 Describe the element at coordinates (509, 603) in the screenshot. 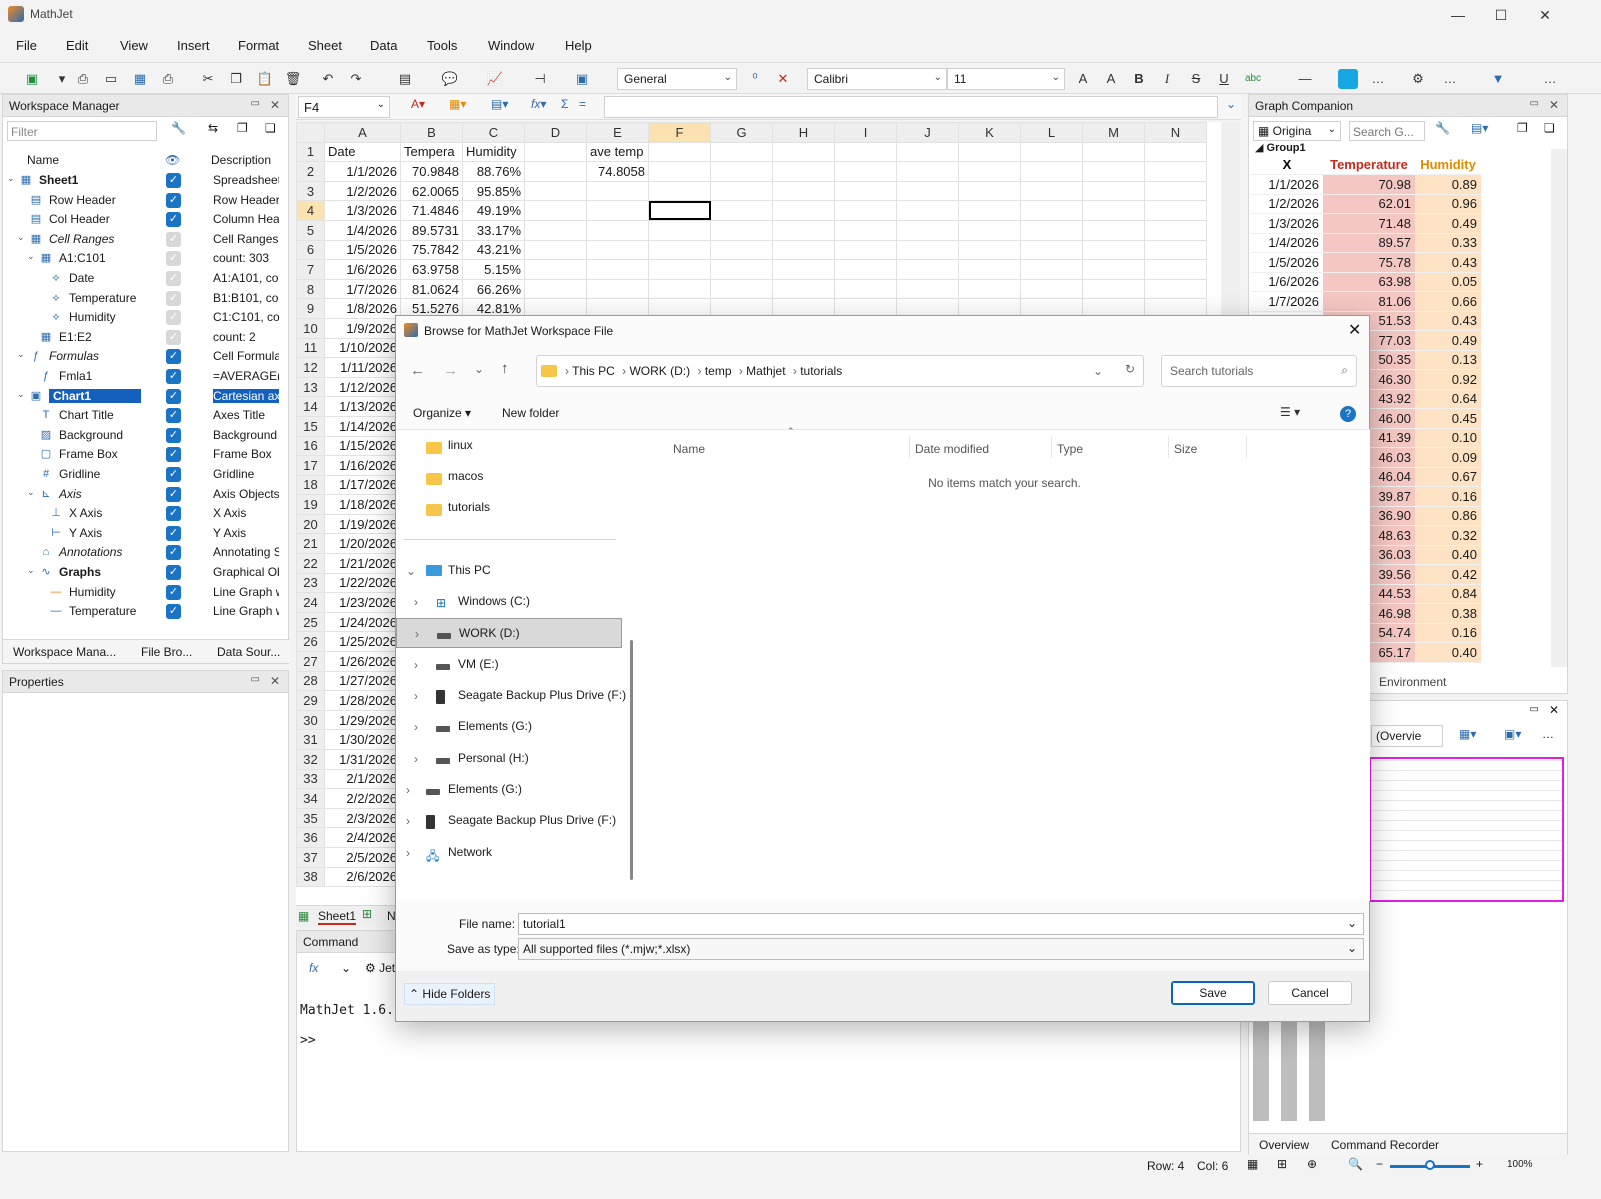

I see `nav-item-windows-c-: › ⊞ Windows (C:)` at that location.